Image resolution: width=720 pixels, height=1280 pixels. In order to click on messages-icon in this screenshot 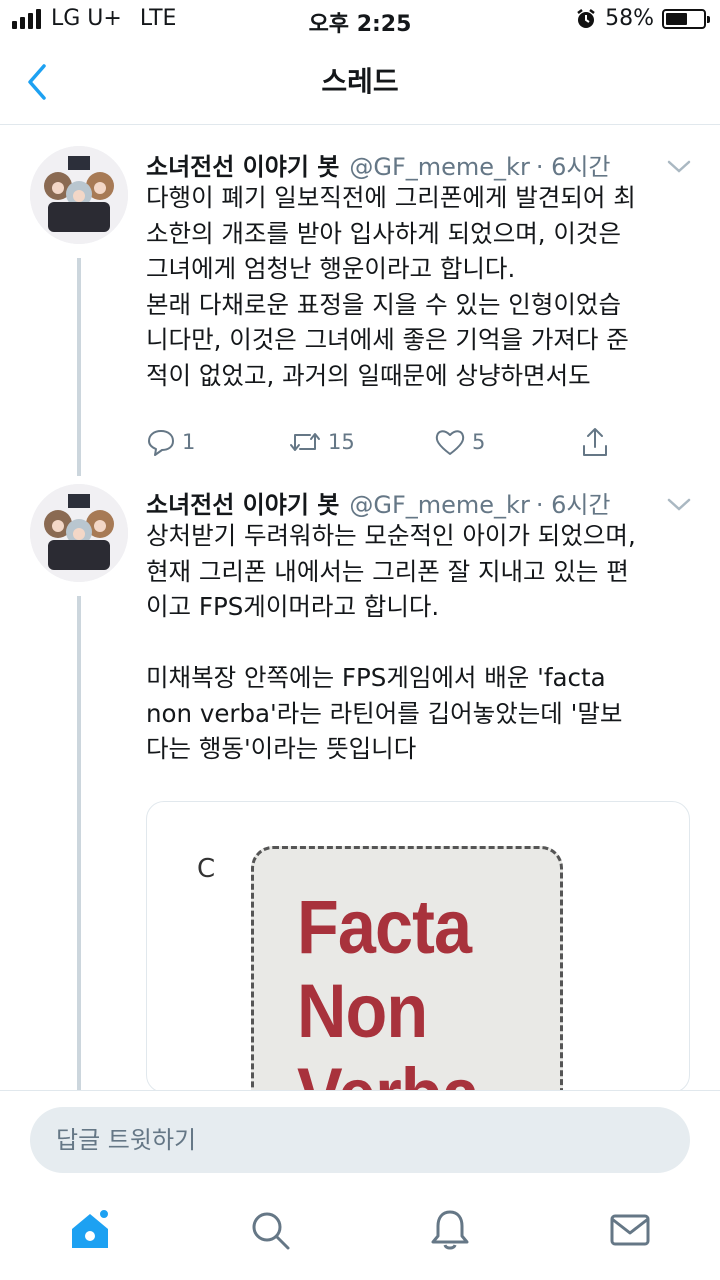, I will do `click(630, 1230)`.